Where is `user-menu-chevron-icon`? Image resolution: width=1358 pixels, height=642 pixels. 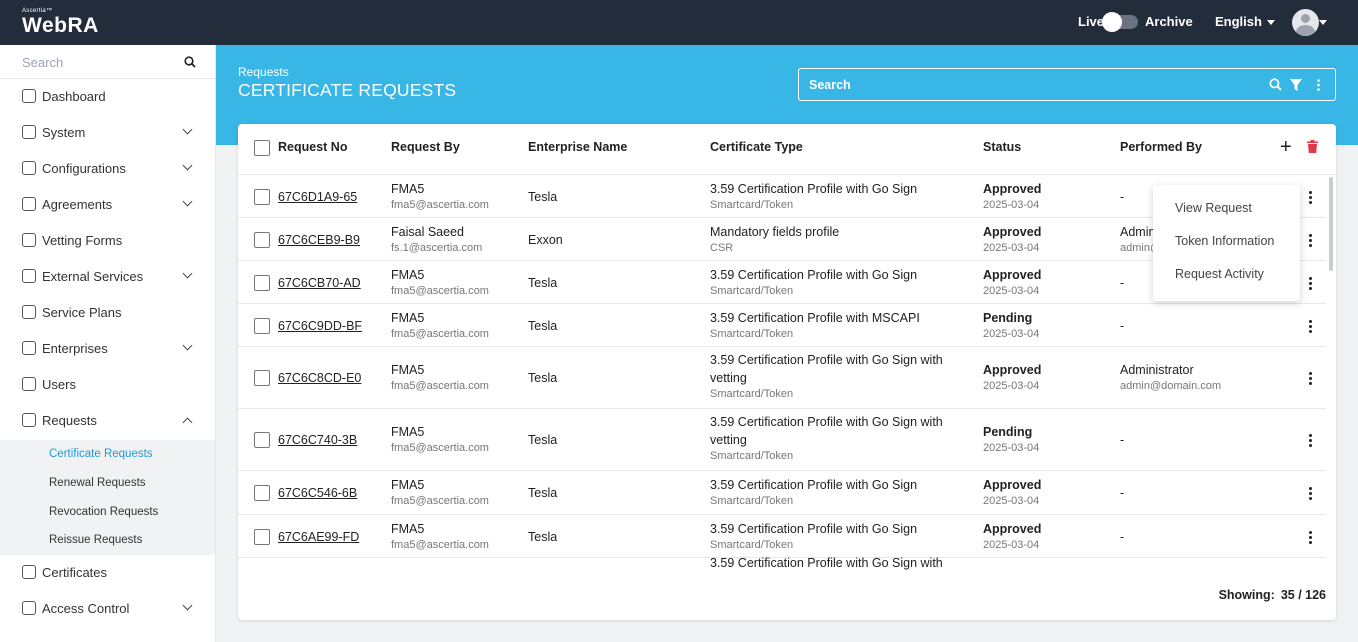 user-menu-chevron-icon is located at coordinates (1323, 22).